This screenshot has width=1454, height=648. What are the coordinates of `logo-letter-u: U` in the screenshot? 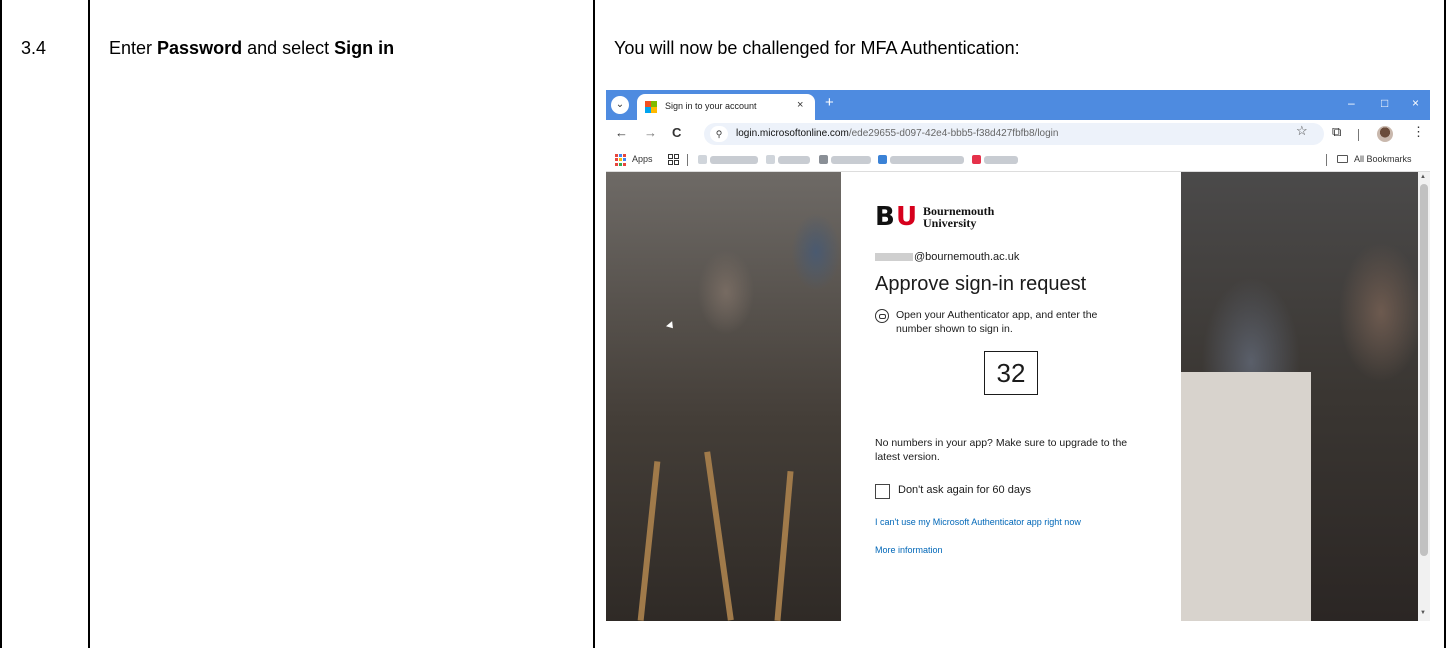 It's located at (907, 217).